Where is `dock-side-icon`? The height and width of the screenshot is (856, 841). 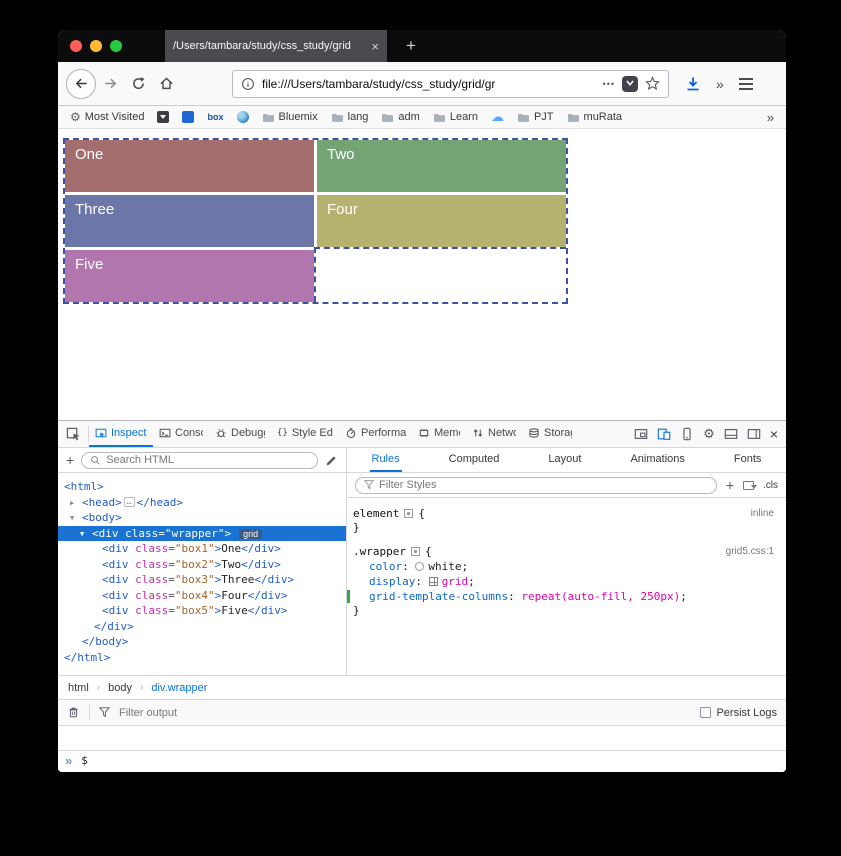
dock-side-icon is located at coordinates (754, 434).